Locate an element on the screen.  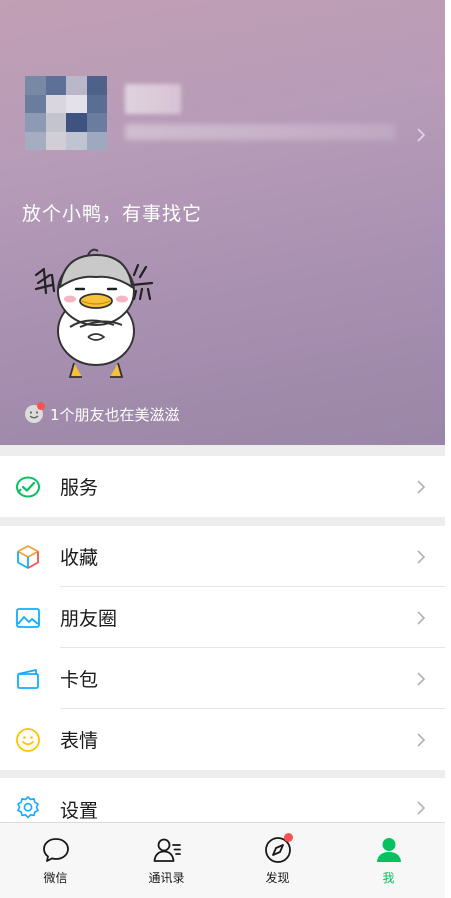
tab-discover: 发现 is located at coordinates (277, 860).